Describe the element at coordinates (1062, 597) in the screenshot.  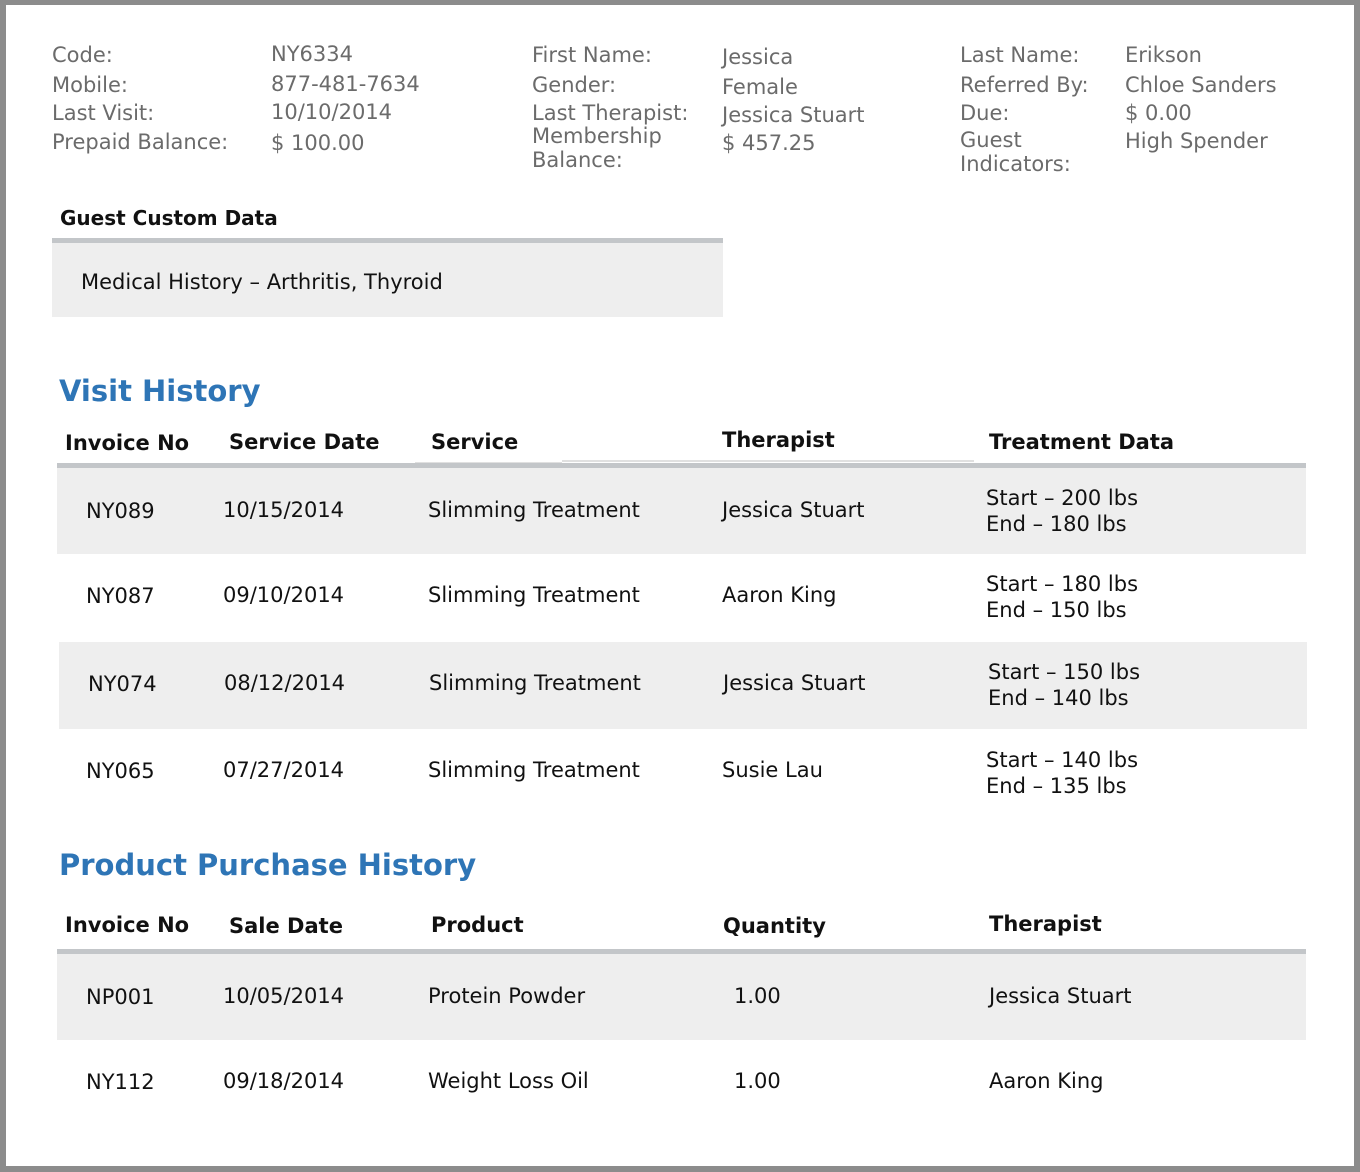
I see `treatment-cell: Start – 180 lbs End – 150 lbs` at that location.